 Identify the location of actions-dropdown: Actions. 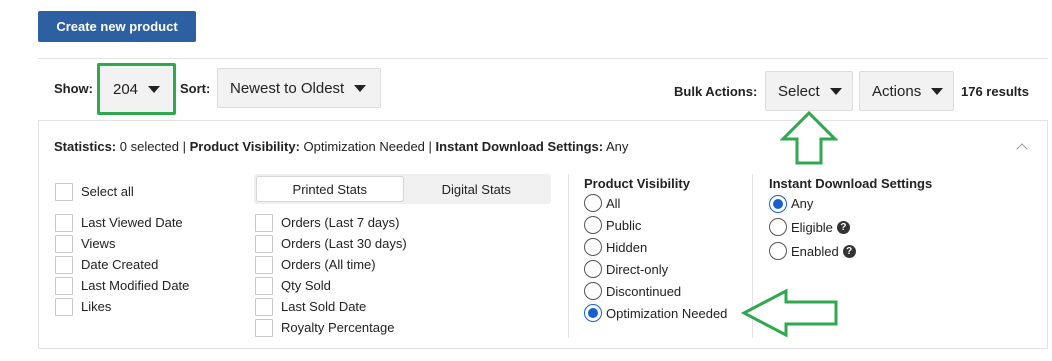
(906, 91).